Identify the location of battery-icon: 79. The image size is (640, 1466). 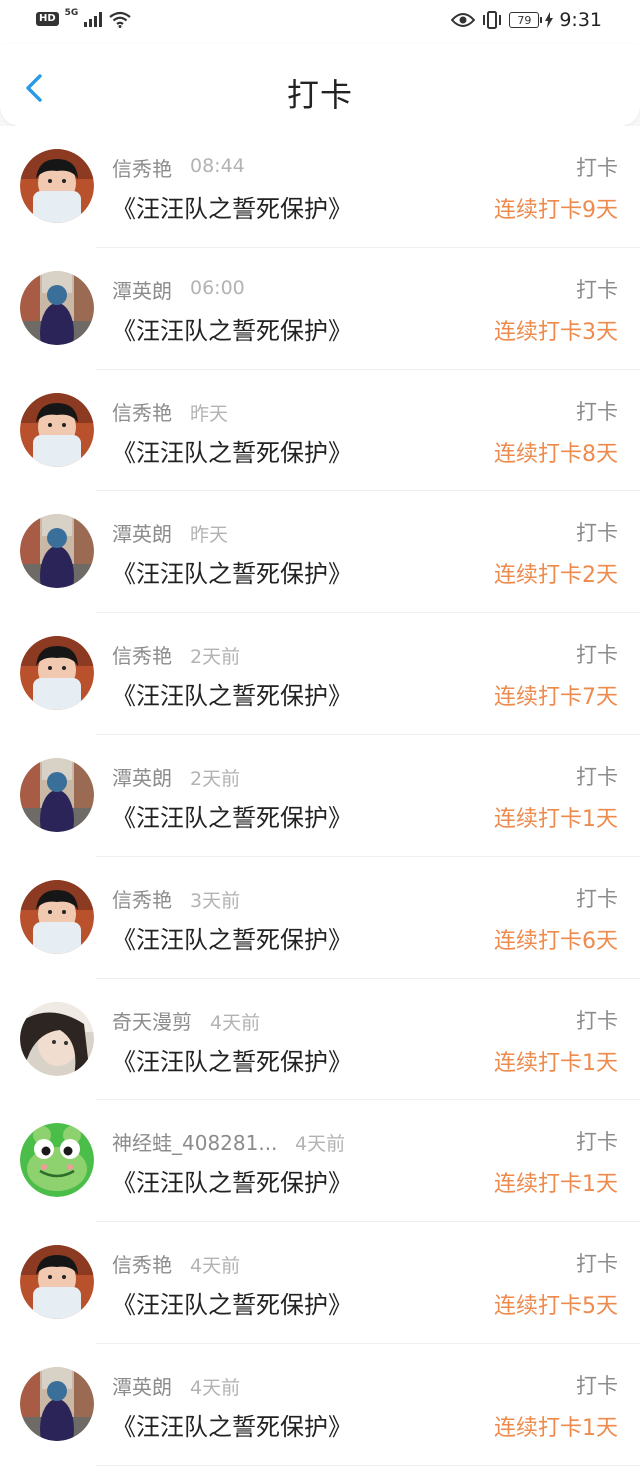
(526, 20).